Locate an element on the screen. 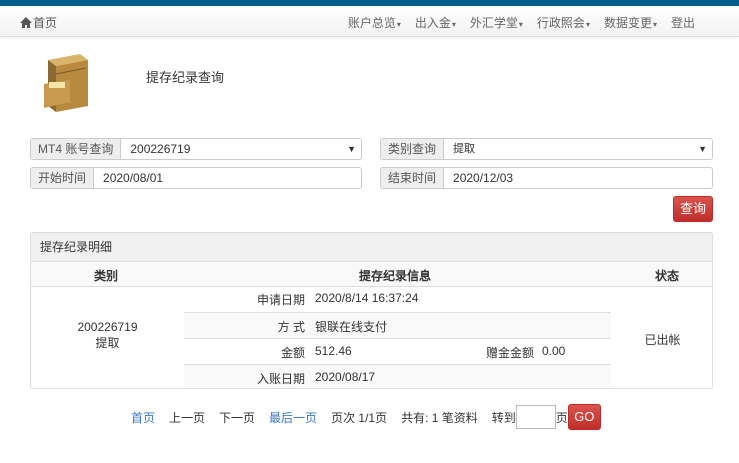 The image size is (739, 463). panel-title: 提存纪录明细 is located at coordinates (371, 247).